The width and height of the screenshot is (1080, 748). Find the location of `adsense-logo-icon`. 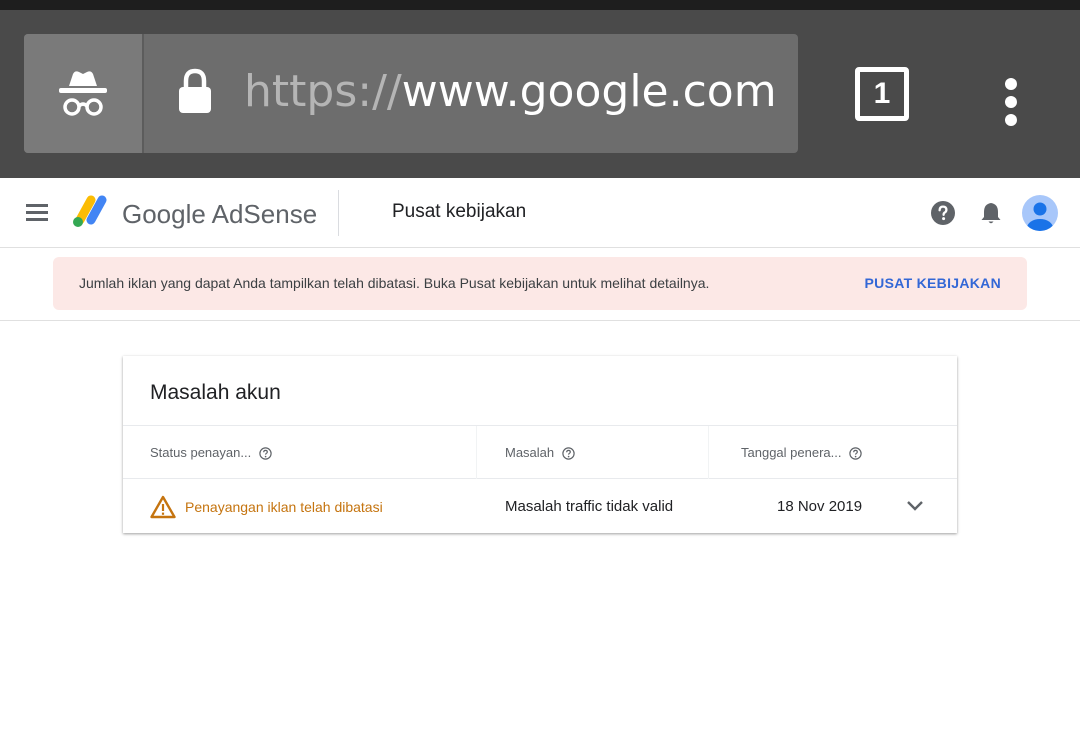

adsense-logo-icon is located at coordinates (90, 211).